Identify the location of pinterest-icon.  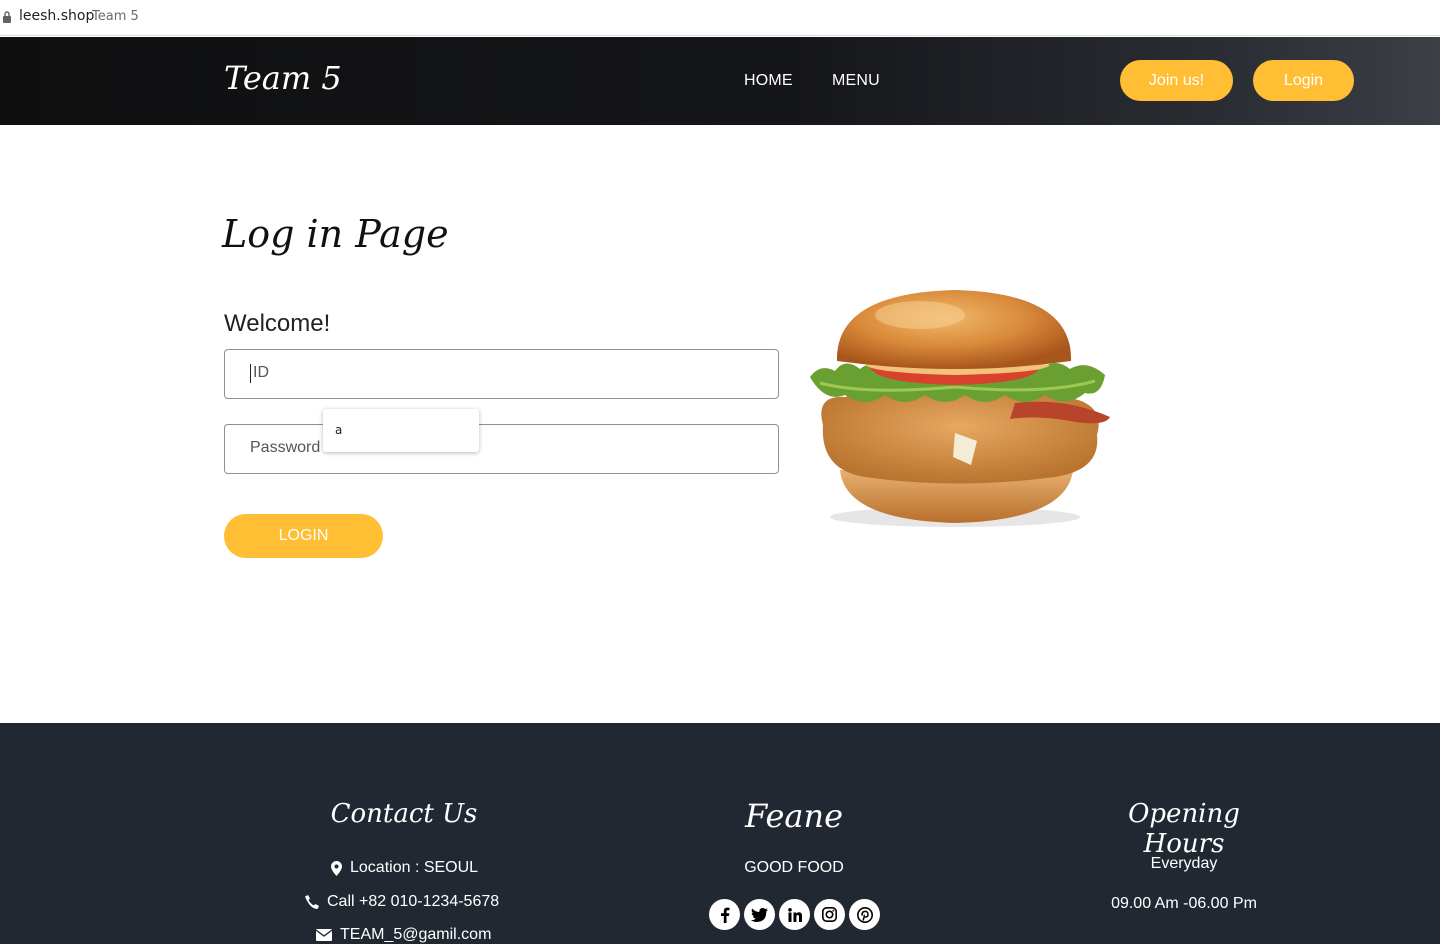
(864, 914).